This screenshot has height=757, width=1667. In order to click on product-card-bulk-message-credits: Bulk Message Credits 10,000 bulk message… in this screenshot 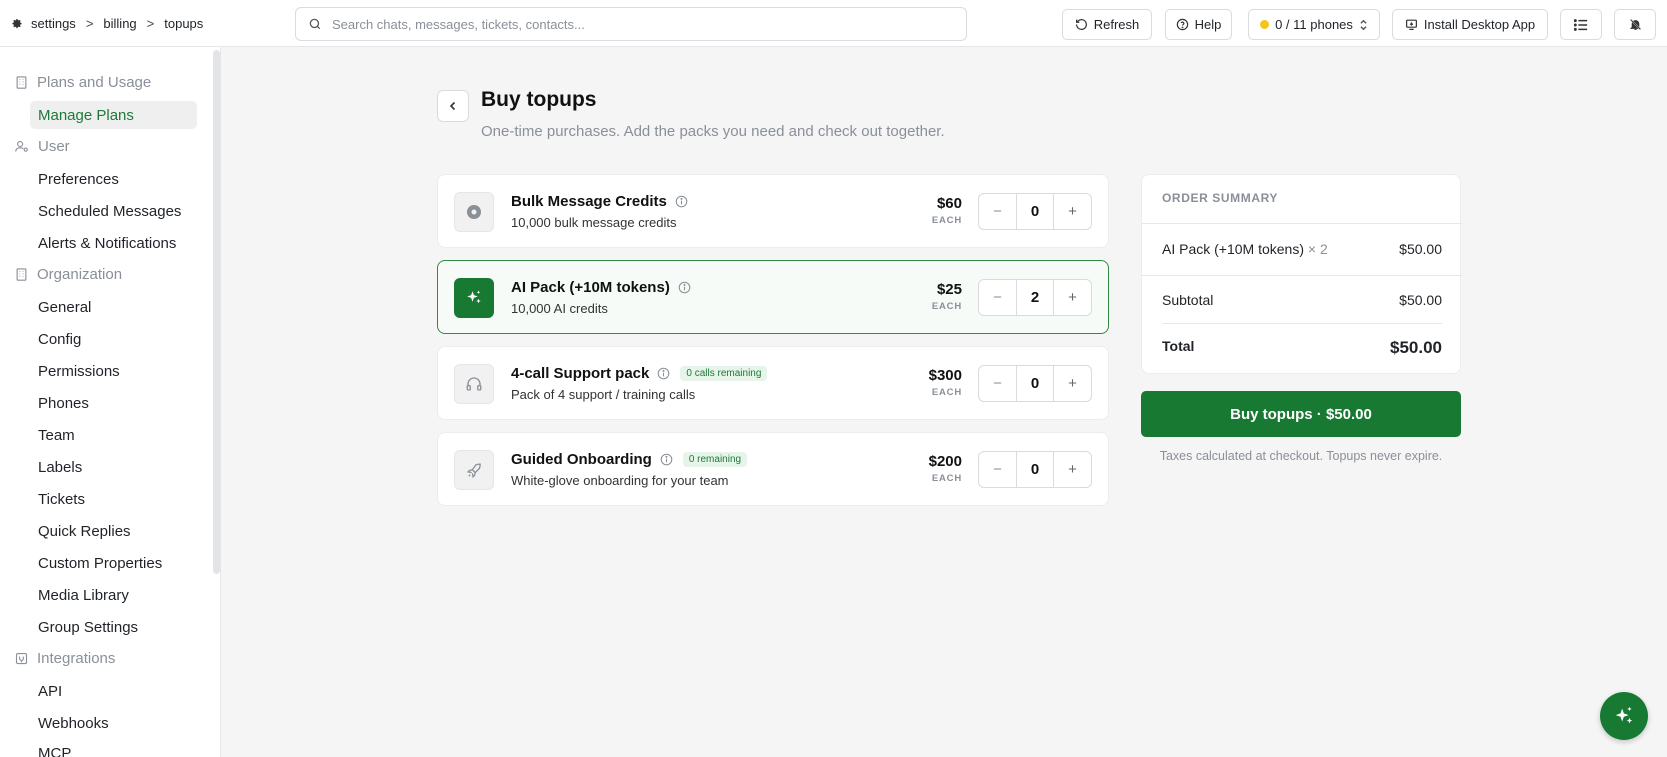, I will do `click(773, 211)`.